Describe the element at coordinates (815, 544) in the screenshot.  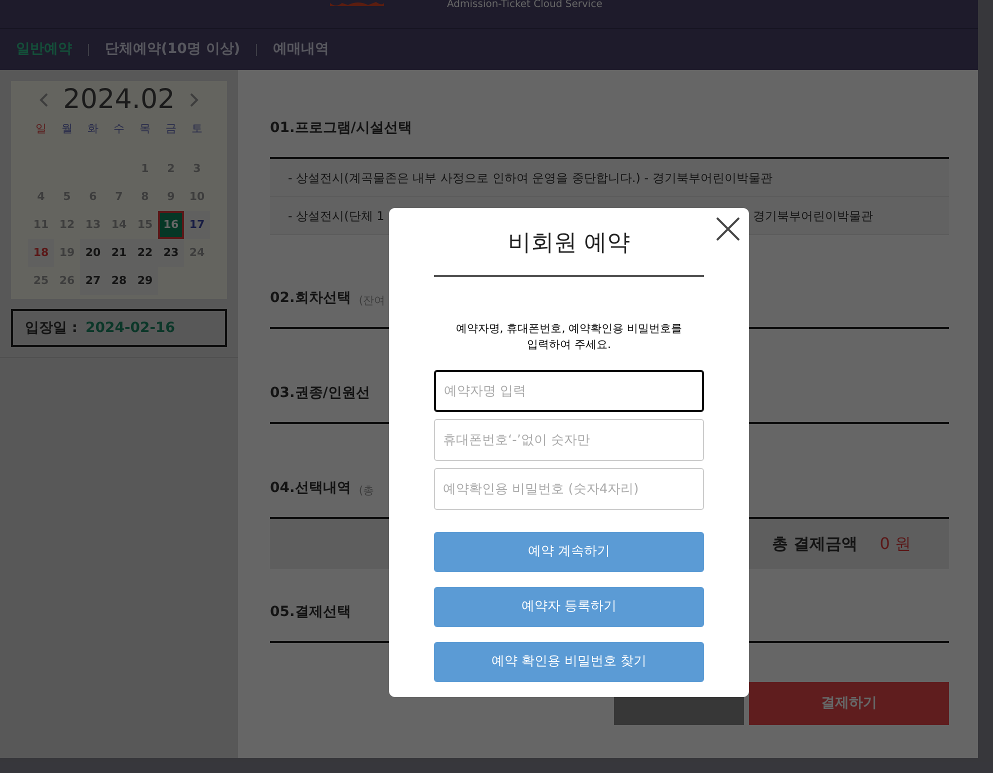
I see `total-label: 총 결제금액` at that location.